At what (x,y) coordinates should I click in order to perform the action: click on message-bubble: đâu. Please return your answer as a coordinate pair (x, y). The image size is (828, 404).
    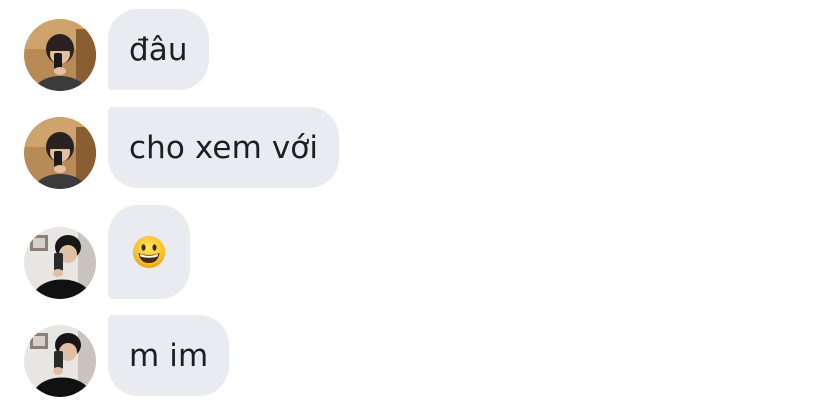
    Looking at the image, I should click on (158, 49).